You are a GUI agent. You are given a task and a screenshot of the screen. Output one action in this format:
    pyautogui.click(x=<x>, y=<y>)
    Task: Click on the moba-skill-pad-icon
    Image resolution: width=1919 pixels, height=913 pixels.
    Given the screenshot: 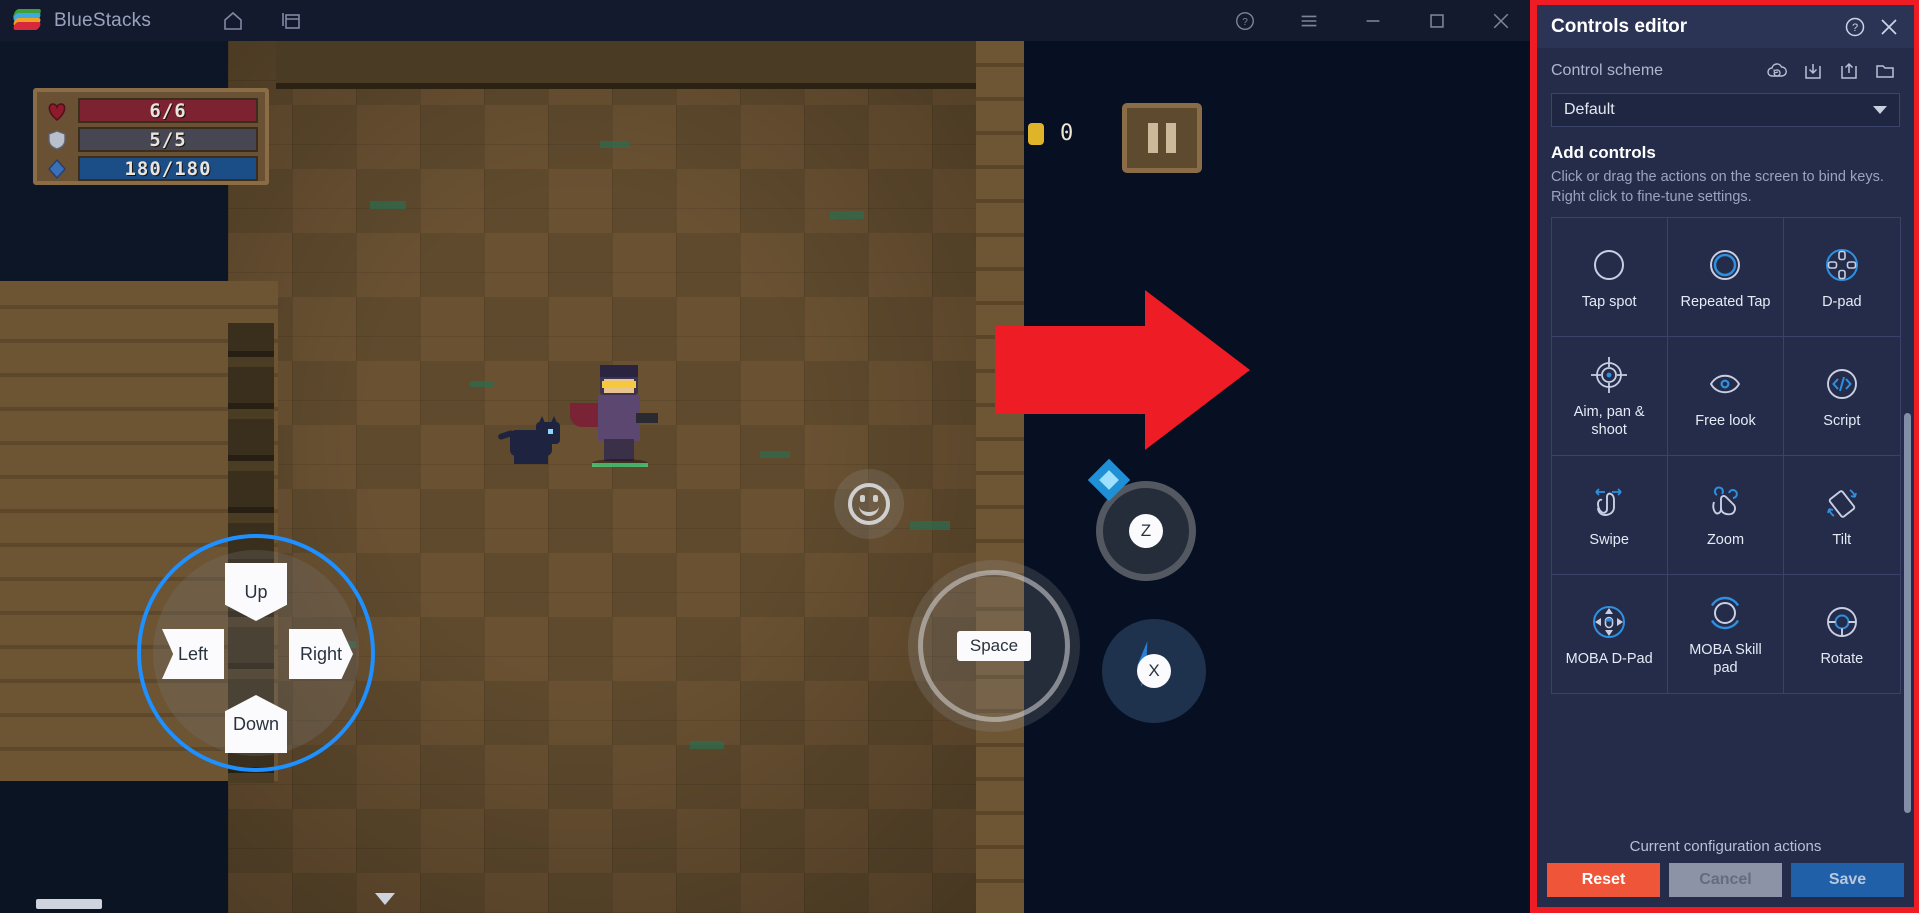 What is the action you would take?
    pyautogui.click(x=1725, y=613)
    